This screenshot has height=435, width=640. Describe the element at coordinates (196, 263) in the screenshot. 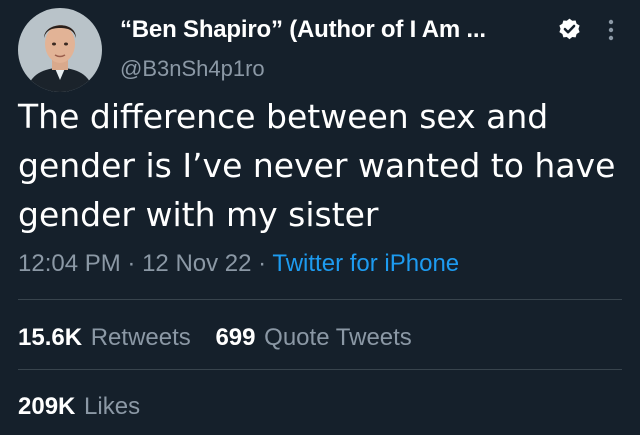

I see `tweet-date: 12 Nov 22` at that location.